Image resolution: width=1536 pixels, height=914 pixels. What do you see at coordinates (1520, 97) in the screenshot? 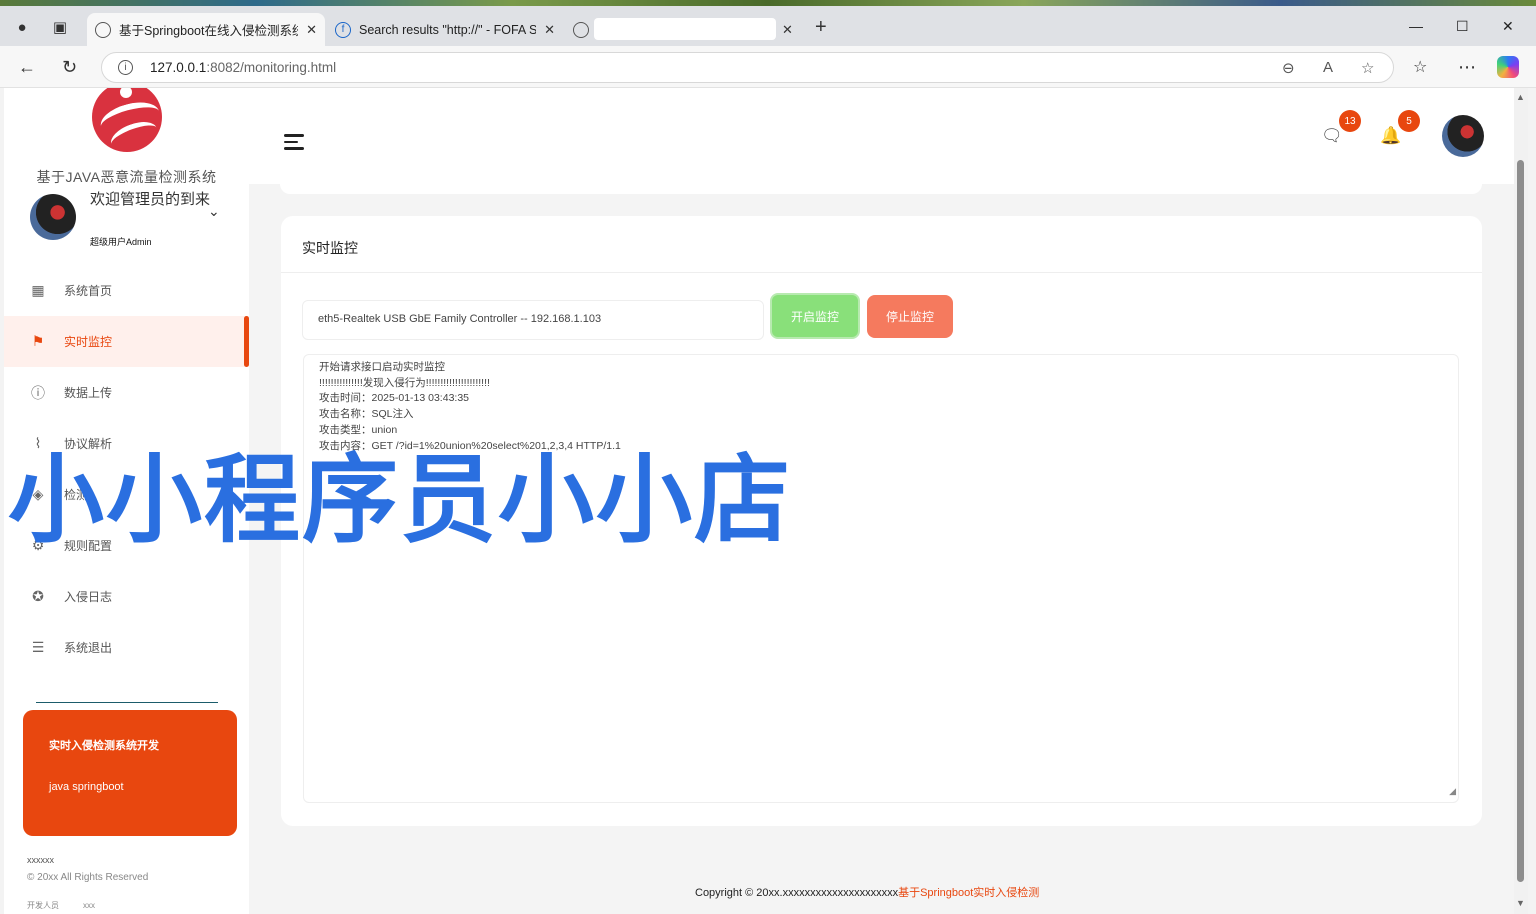
I see `scroll-up-icon: ▲` at bounding box center [1520, 97].